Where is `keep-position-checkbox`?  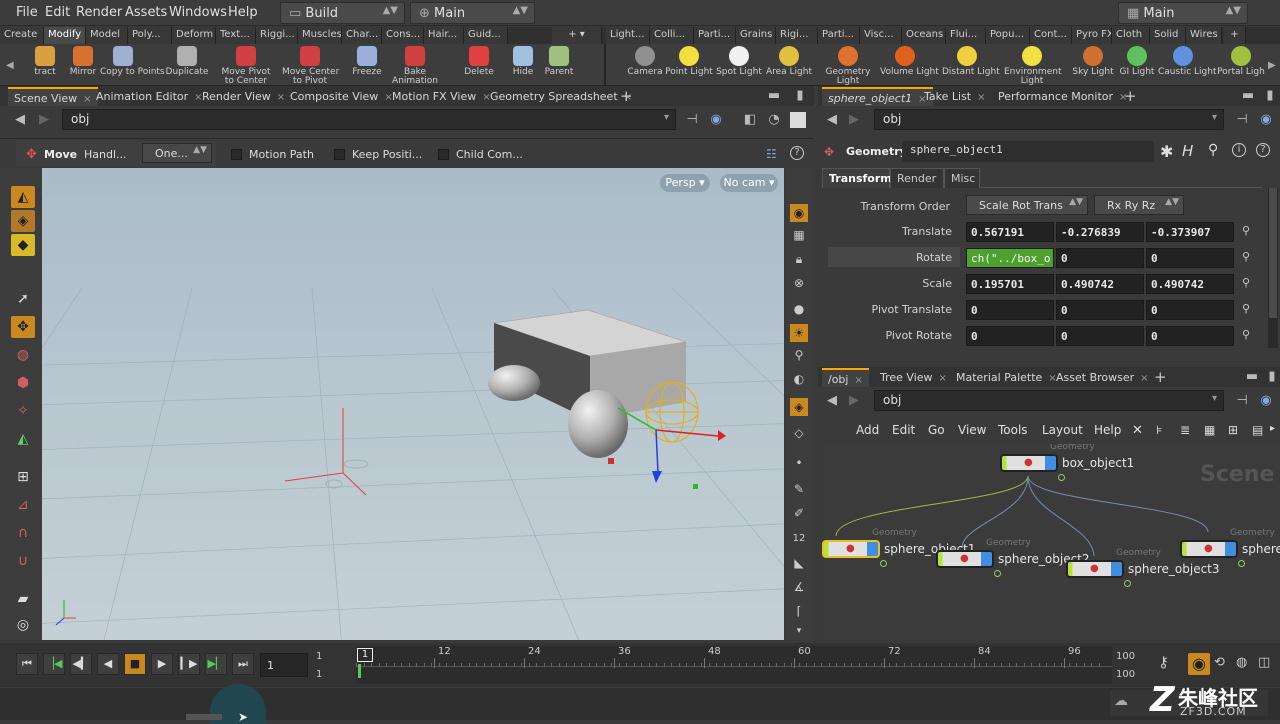 keep-position-checkbox is located at coordinates (339, 154).